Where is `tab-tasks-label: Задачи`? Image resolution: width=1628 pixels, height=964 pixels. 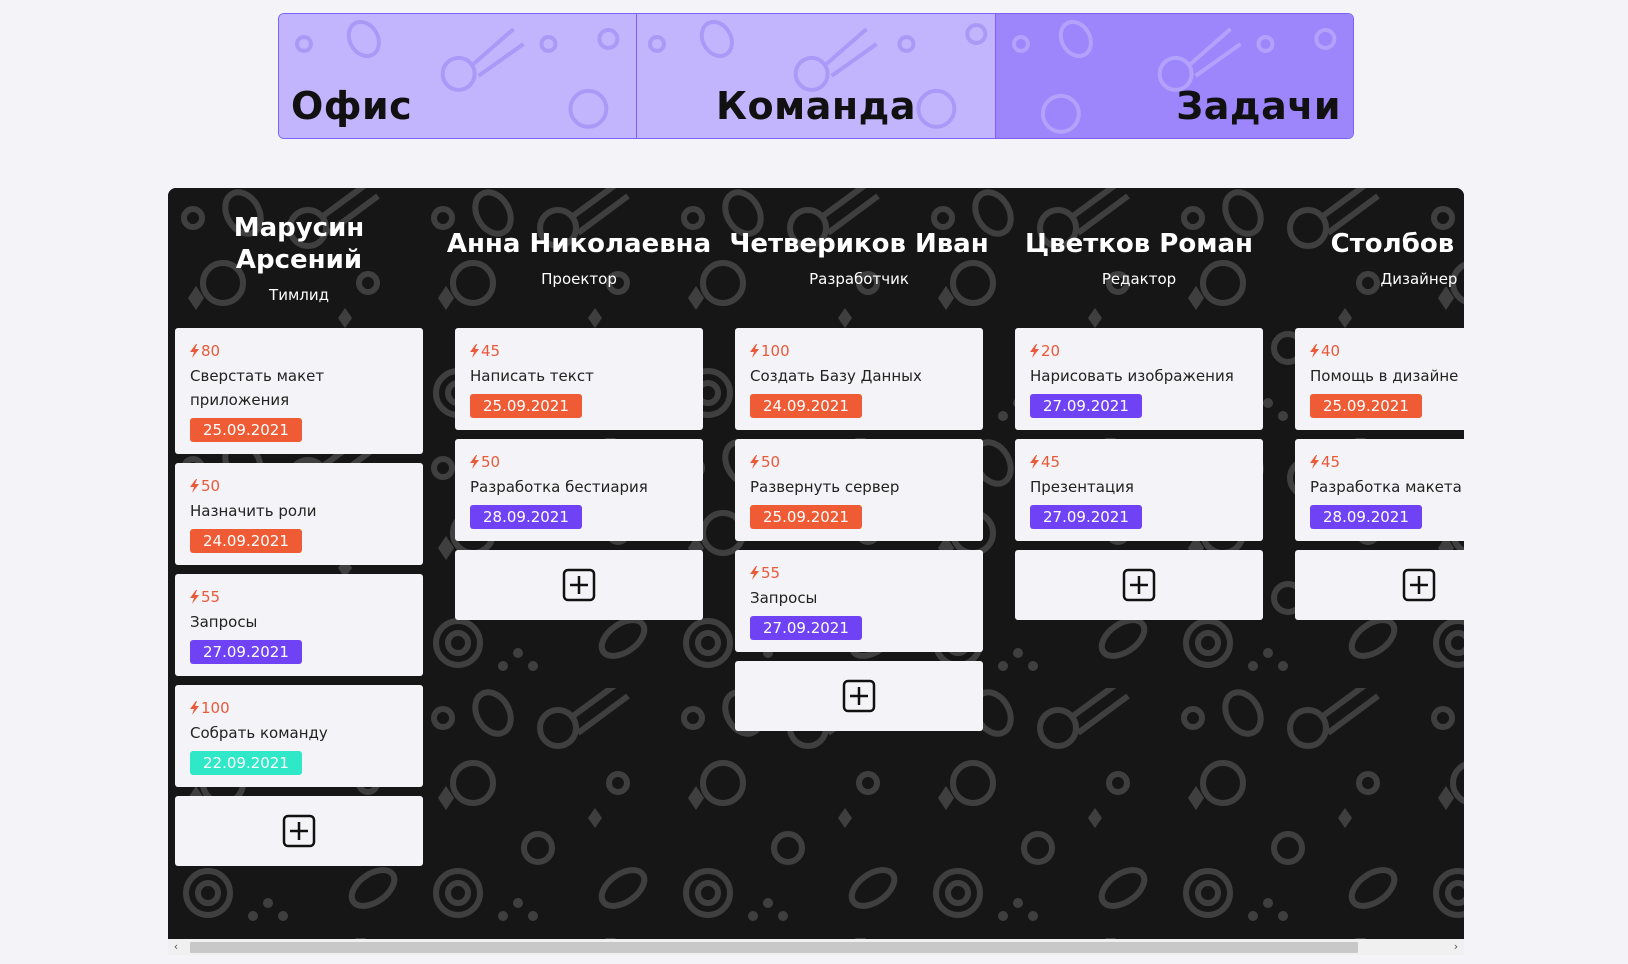 tab-tasks-label: Задачи is located at coordinates (1258, 106).